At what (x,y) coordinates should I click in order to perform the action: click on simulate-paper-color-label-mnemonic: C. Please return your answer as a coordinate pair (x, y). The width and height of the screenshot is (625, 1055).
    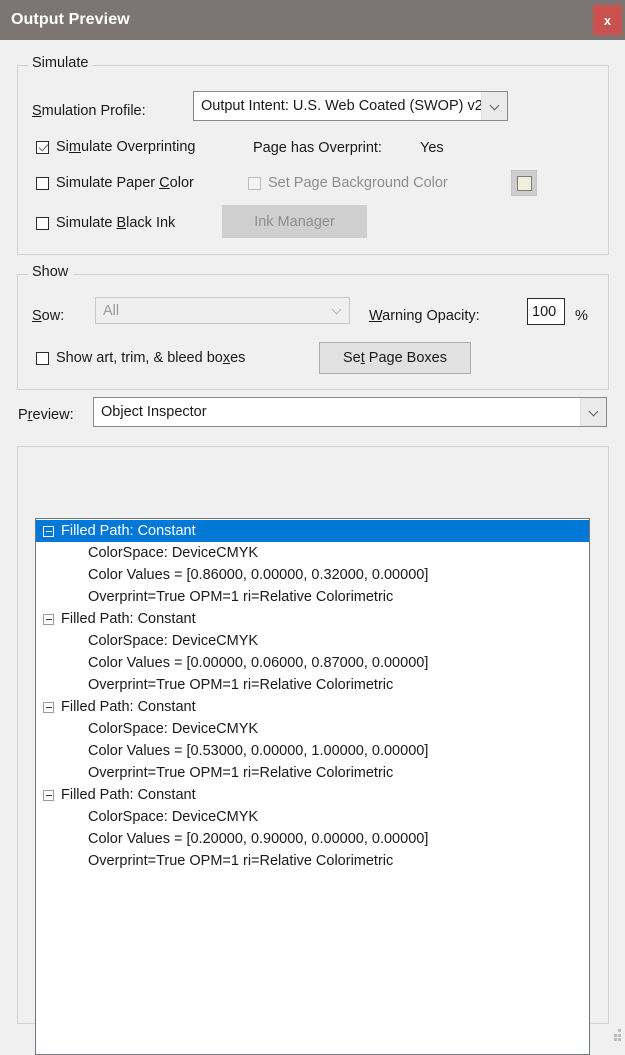
    Looking at the image, I should click on (164, 183).